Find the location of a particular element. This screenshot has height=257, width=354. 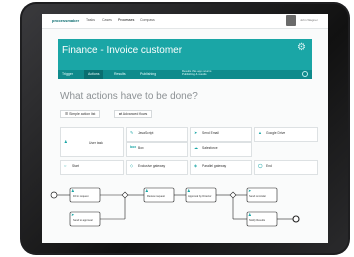

simple-action-list-button: ☰ Simple action list is located at coordinates (80, 114).